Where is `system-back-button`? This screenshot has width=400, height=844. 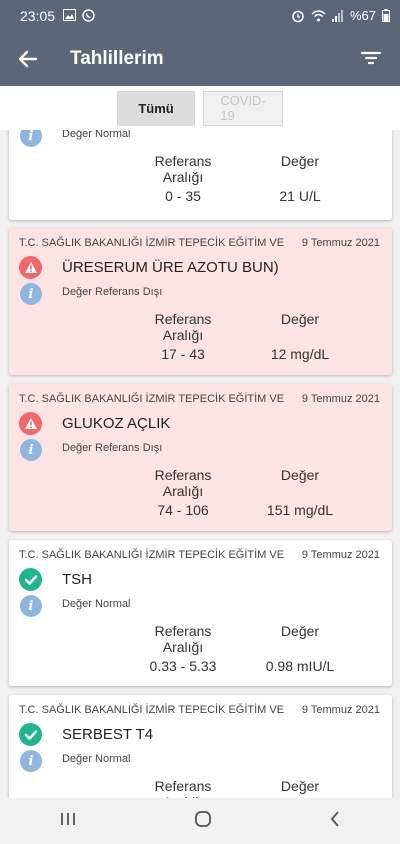 system-back-button is located at coordinates (335, 821).